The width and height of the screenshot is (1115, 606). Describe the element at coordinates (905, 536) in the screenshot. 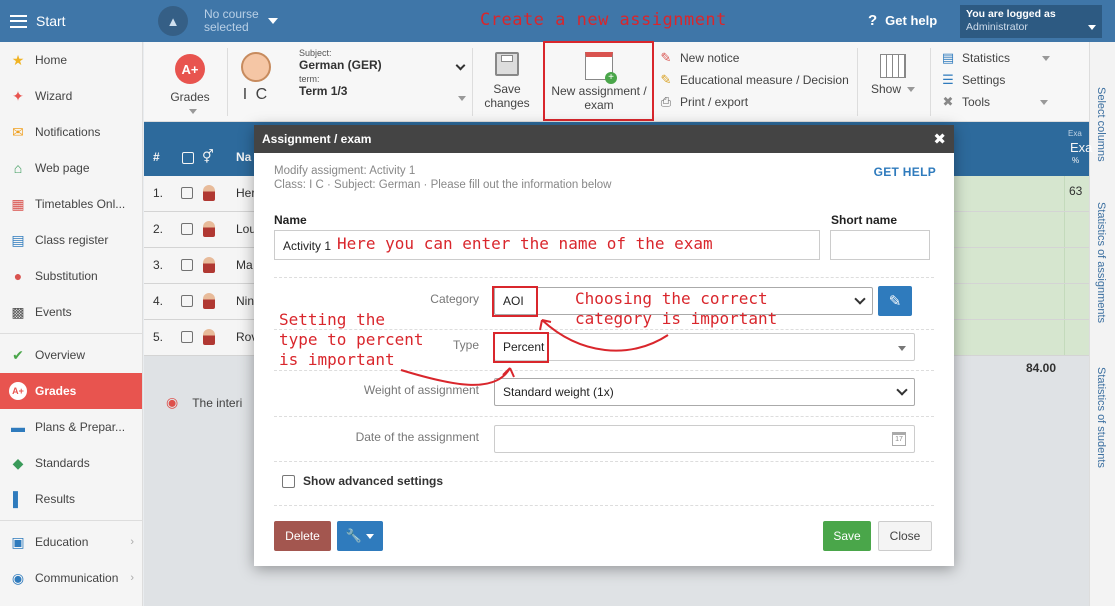

I see `close-button: Close` at that location.